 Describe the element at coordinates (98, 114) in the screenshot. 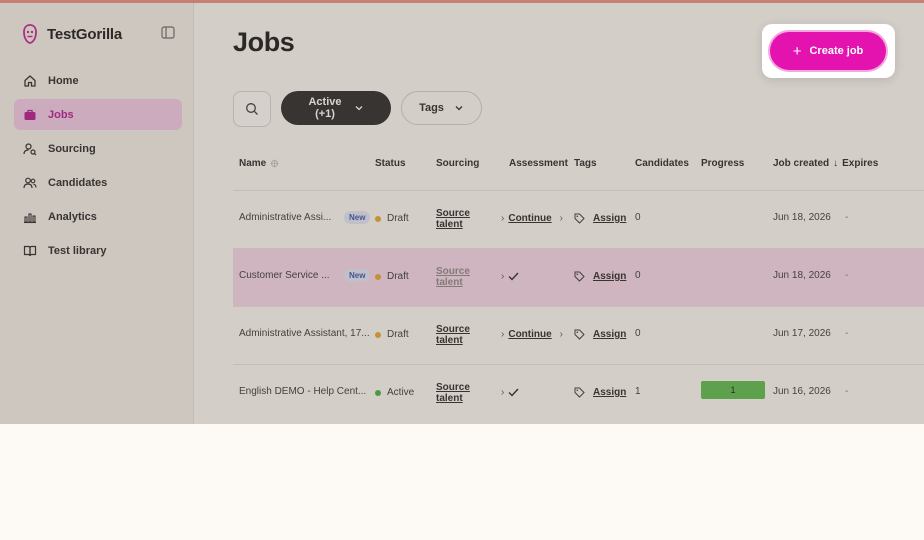

I see `sidebar-item-jobs: Jobs` at that location.